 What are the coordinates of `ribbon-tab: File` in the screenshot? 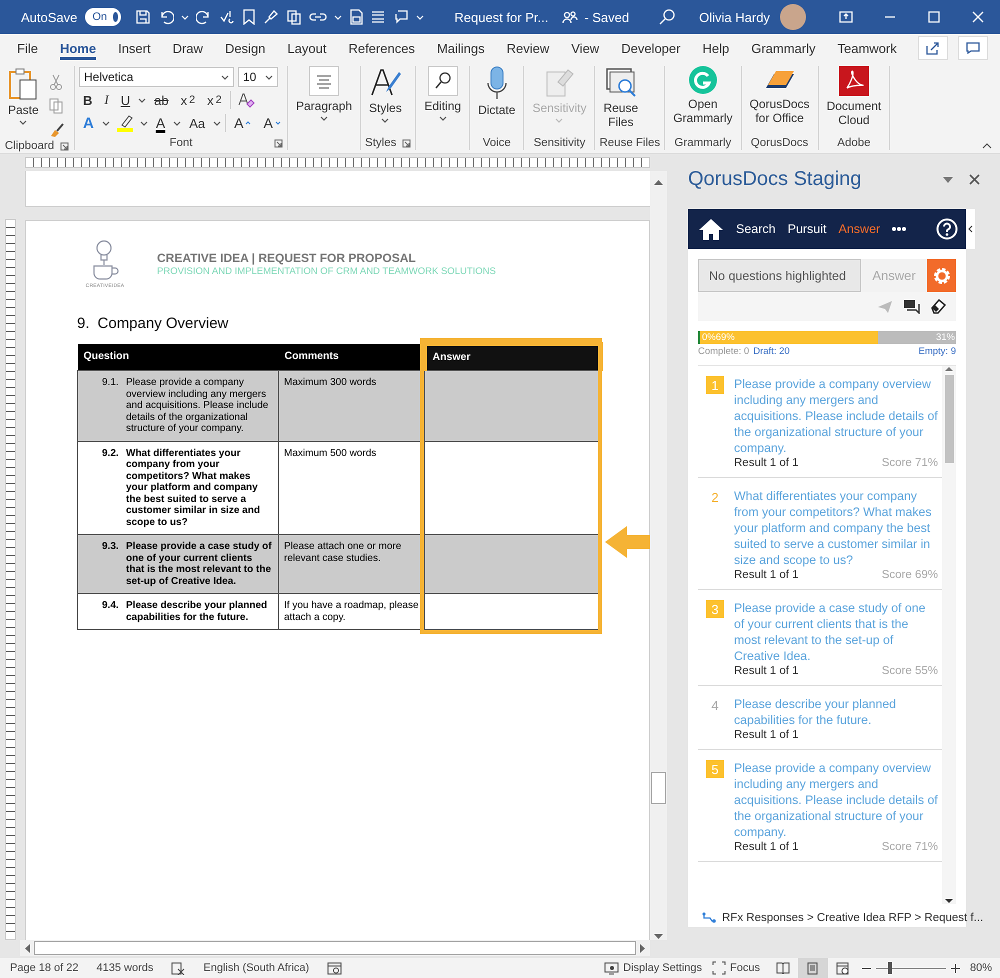 It's located at (27, 48).